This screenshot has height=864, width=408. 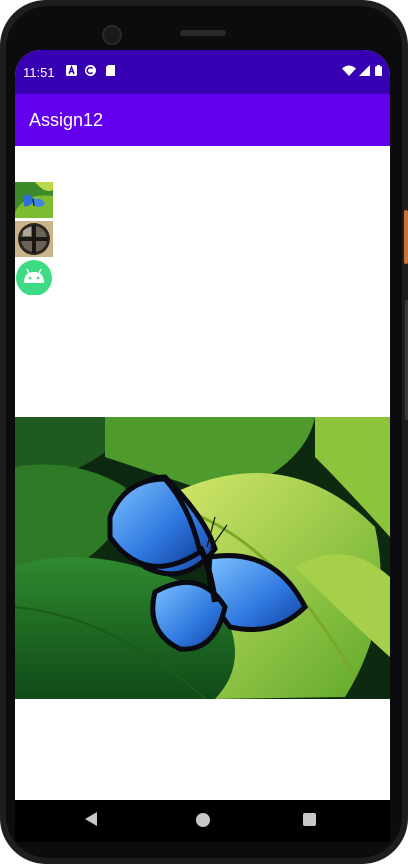 I want to click on wifi-icon, so click(x=349, y=70).